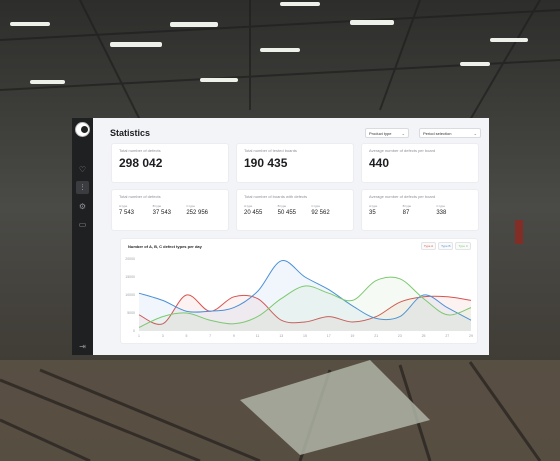 The image size is (560, 461). What do you see at coordinates (210, 336) in the screenshot?
I see `x-tick-label: 7` at bounding box center [210, 336].